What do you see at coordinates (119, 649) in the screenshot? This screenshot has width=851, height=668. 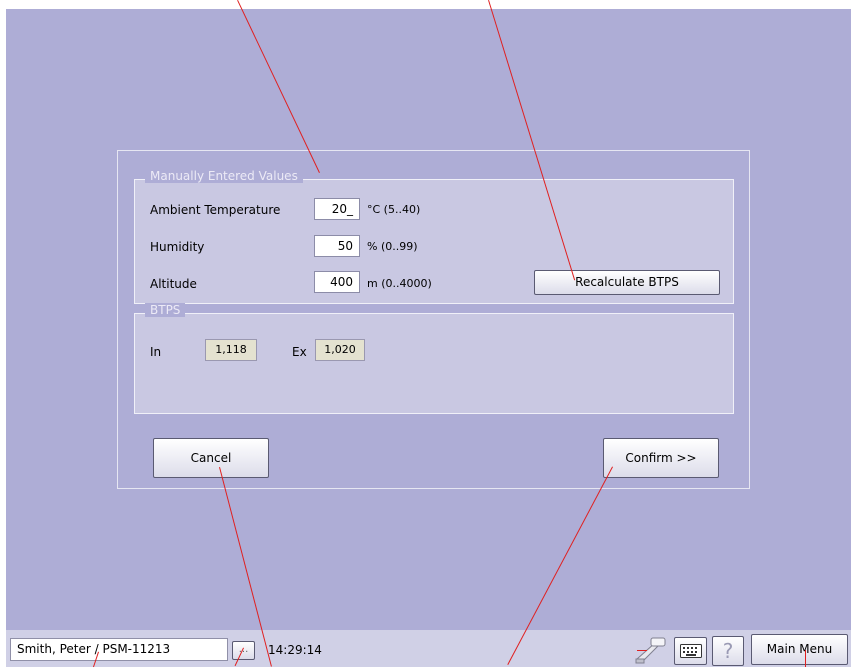 I see `patient-field: Smith, Peter / PSM-11213` at bounding box center [119, 649].